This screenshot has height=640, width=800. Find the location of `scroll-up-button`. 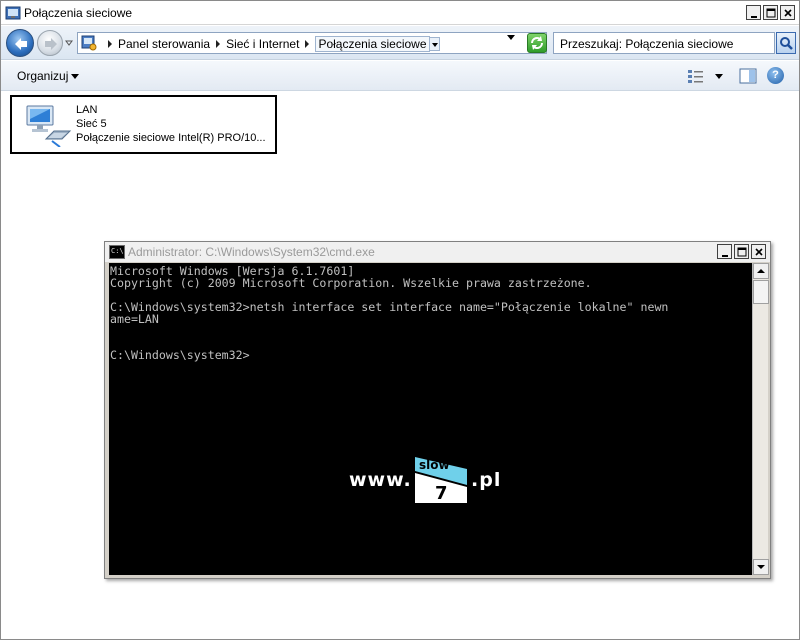

scroll-up-button is located at coordinates (761, 271).